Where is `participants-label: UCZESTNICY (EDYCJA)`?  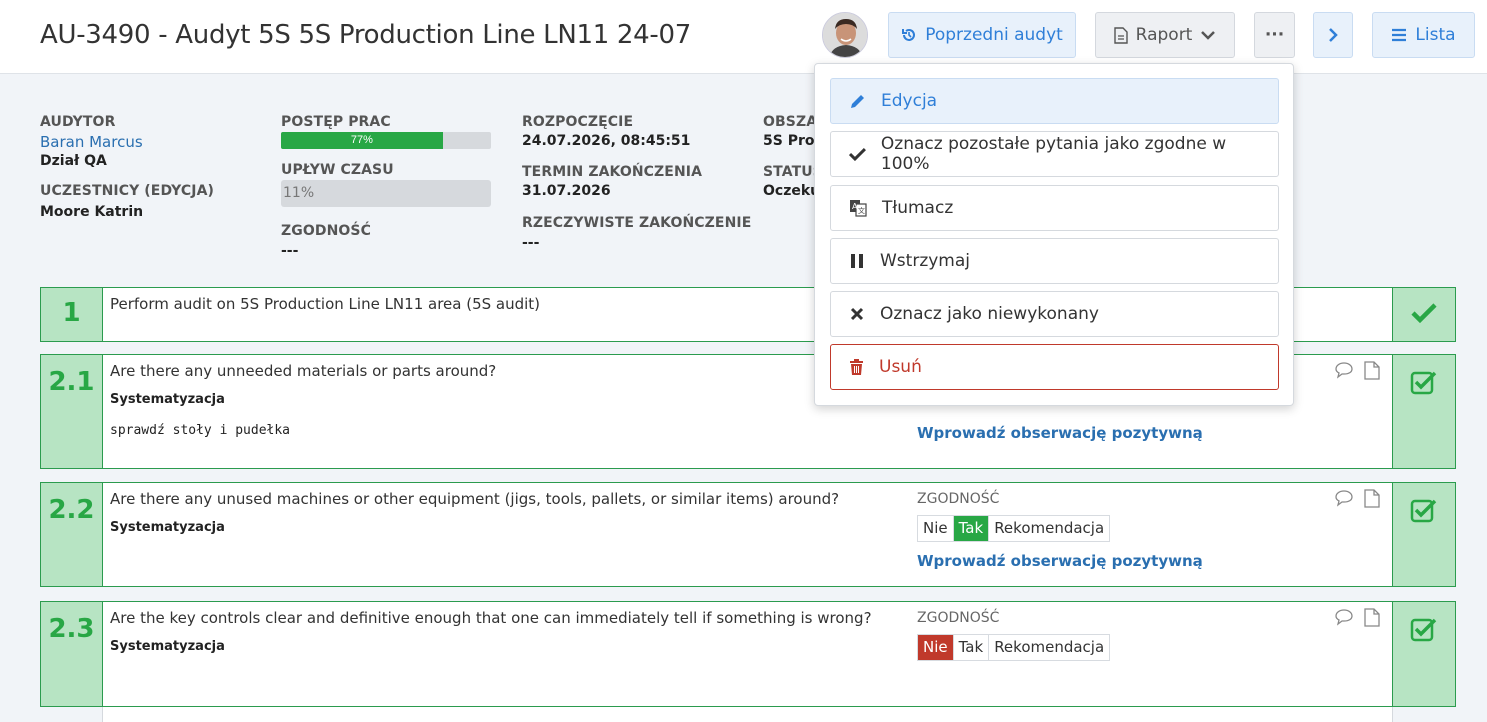 participants-label: UCZESTNICY (EDYCJA) is located at coordinates (127, 191).